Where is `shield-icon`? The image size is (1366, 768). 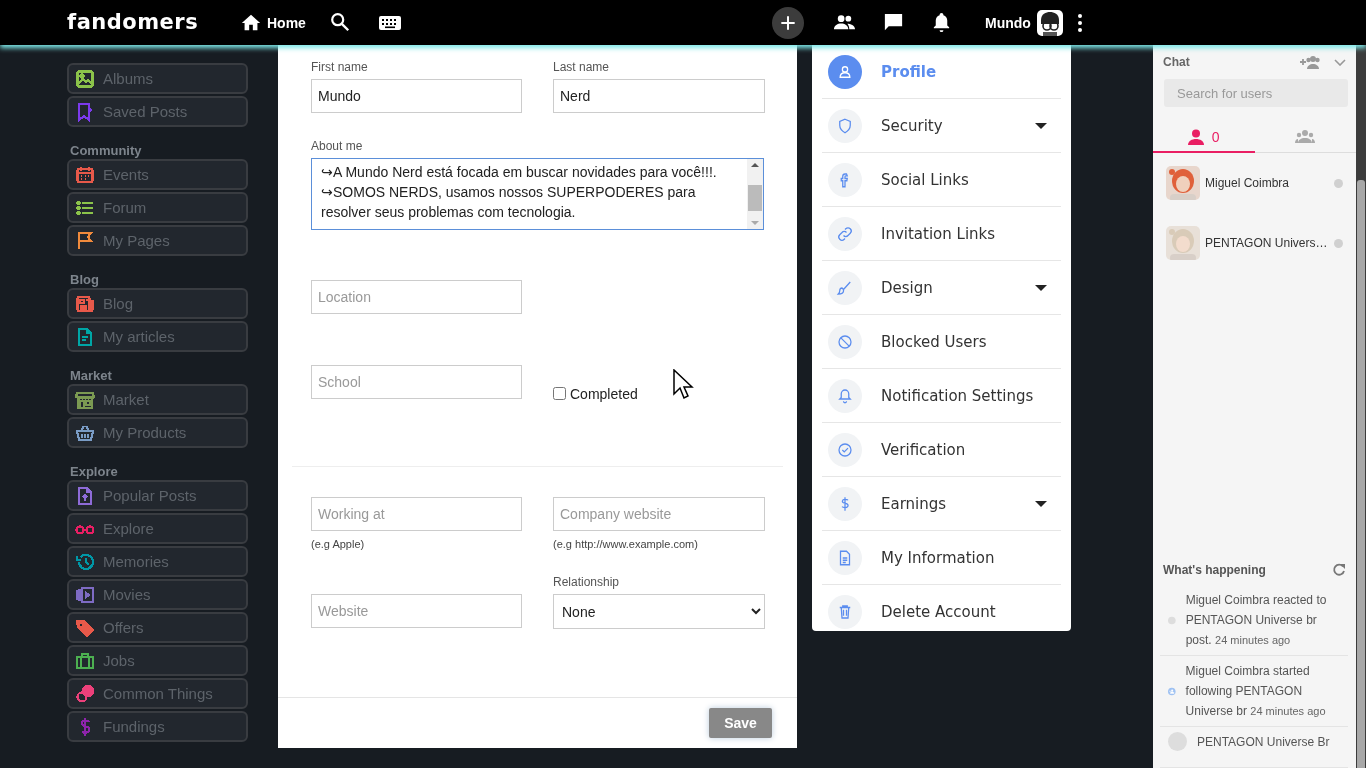 shield-icon is located at coordinates (845, 125).